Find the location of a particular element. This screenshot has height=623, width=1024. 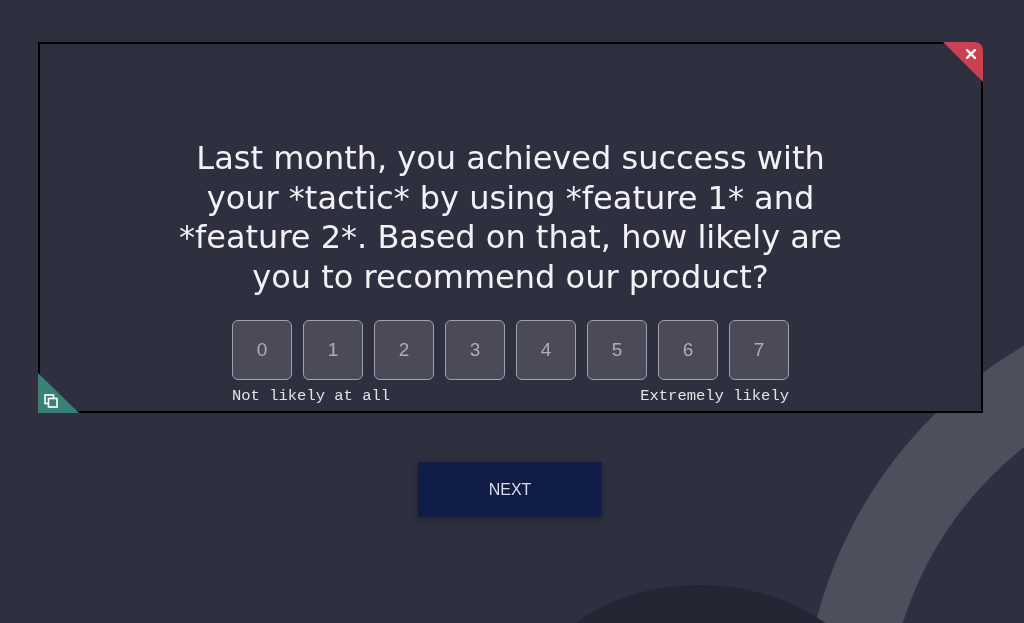

rating-option: 0 is located at coordinates (262, 350).